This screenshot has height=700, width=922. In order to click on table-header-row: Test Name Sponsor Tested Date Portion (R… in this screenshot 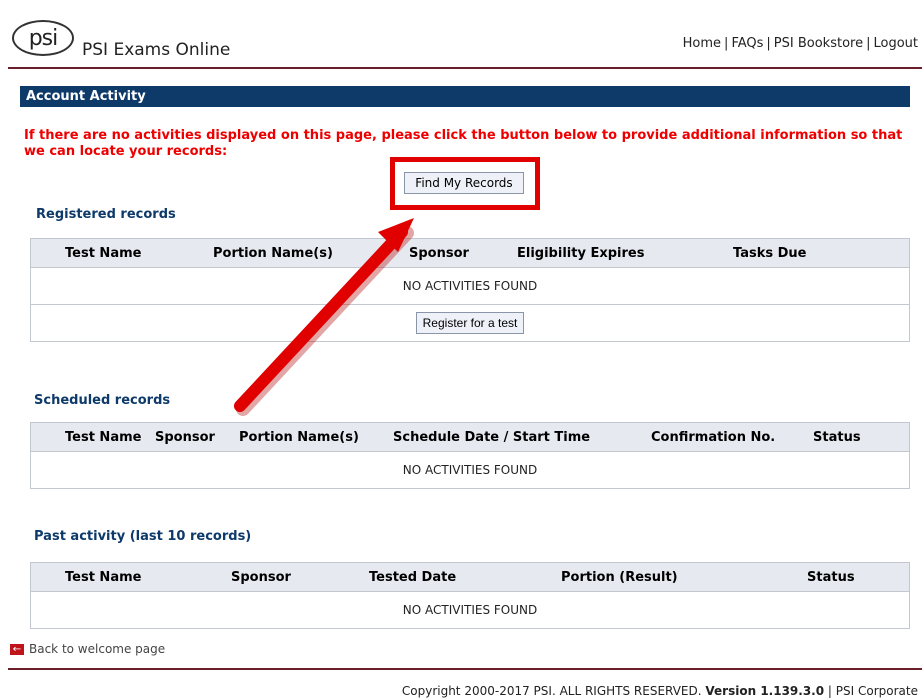, I will do `click(470, 577)`.